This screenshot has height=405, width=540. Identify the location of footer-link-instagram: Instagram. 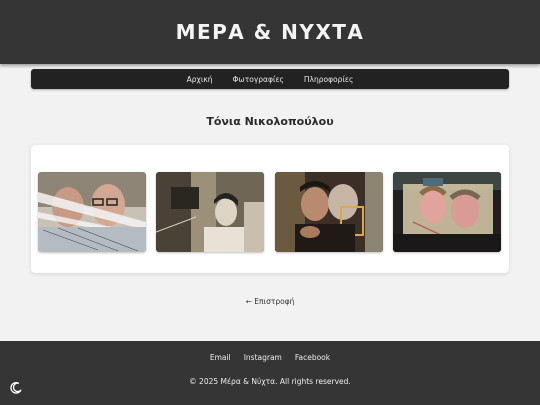
(263, 357).